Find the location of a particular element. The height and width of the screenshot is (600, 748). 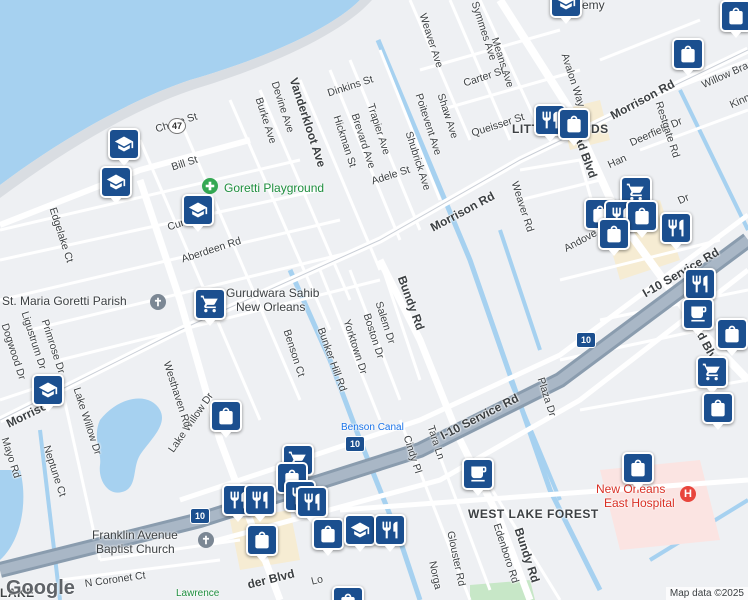

poi-ne-east-hospital-line2: East Hospital is located at coordinates (639, 503).